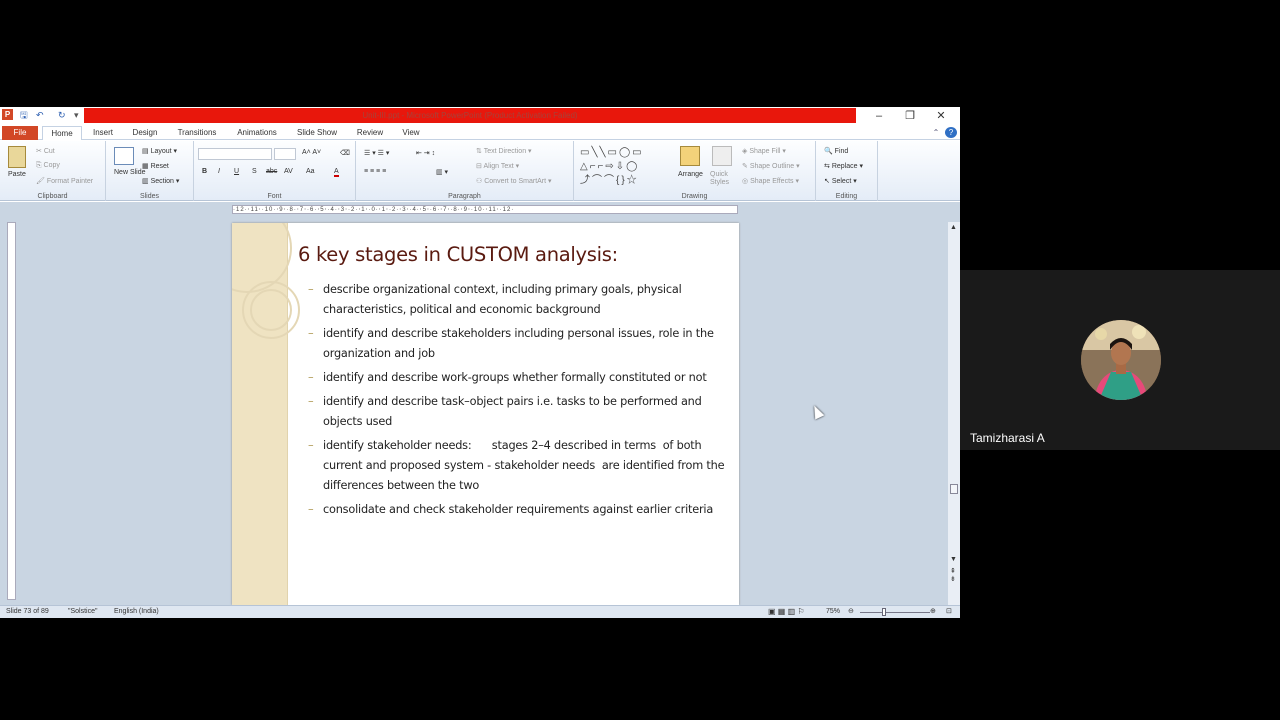 Image resolution: width=1280 pixels, height=720 pixels. I want to click on theme-name: "Solstice", so click(82, 612).